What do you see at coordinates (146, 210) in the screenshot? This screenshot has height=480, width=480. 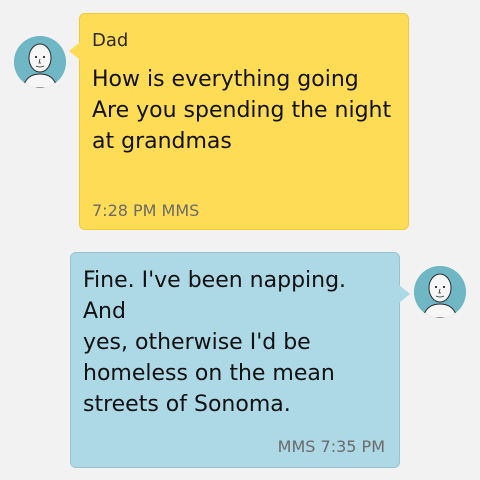 I see `message-timestamp: 7:28 PM MMS` at bounding box center [146, 210].